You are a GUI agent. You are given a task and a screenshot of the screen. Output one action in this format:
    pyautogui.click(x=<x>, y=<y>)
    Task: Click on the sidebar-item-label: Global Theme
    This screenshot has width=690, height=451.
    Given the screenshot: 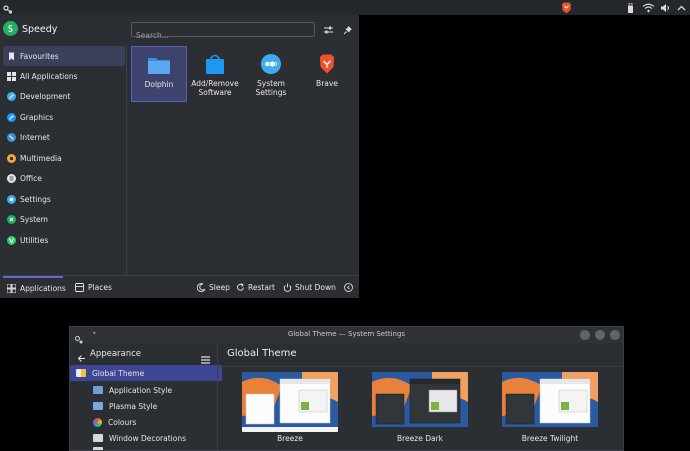 What is the action you would take?
    pyautogui.click(x=118, y=373)
    